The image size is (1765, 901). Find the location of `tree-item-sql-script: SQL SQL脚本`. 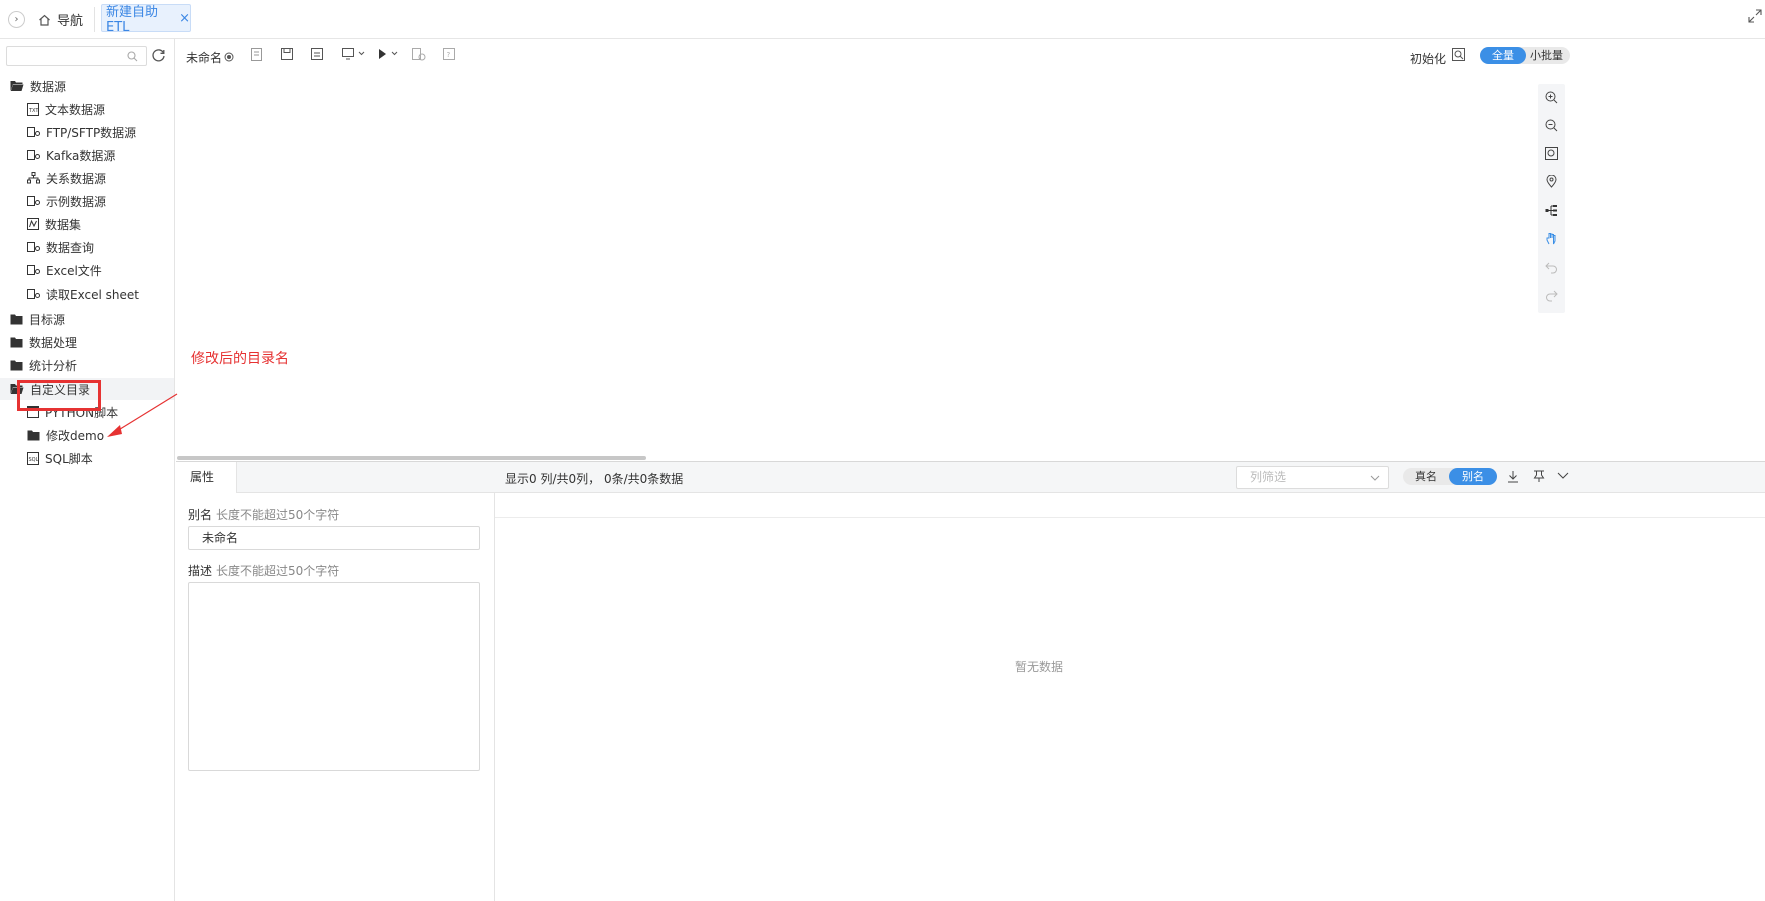

tree-item-sql-script: SQL SQL脚本 is located at coordinates (60, 458).